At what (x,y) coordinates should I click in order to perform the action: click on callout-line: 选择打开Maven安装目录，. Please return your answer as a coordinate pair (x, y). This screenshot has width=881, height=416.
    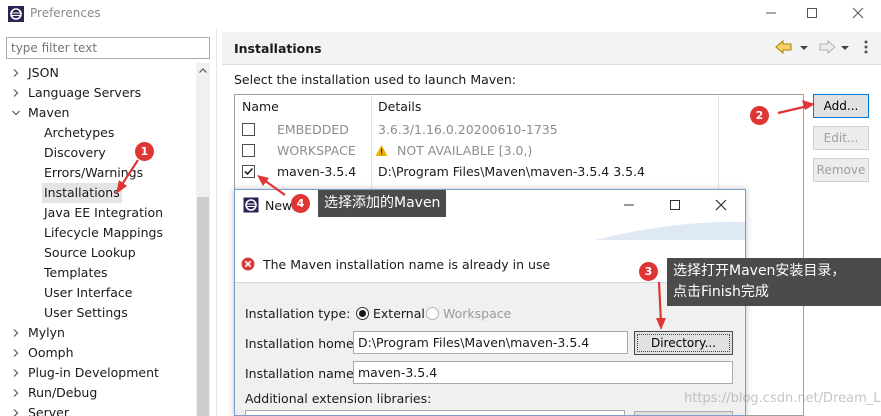
    Looking at the image, I should click on (759, 271).